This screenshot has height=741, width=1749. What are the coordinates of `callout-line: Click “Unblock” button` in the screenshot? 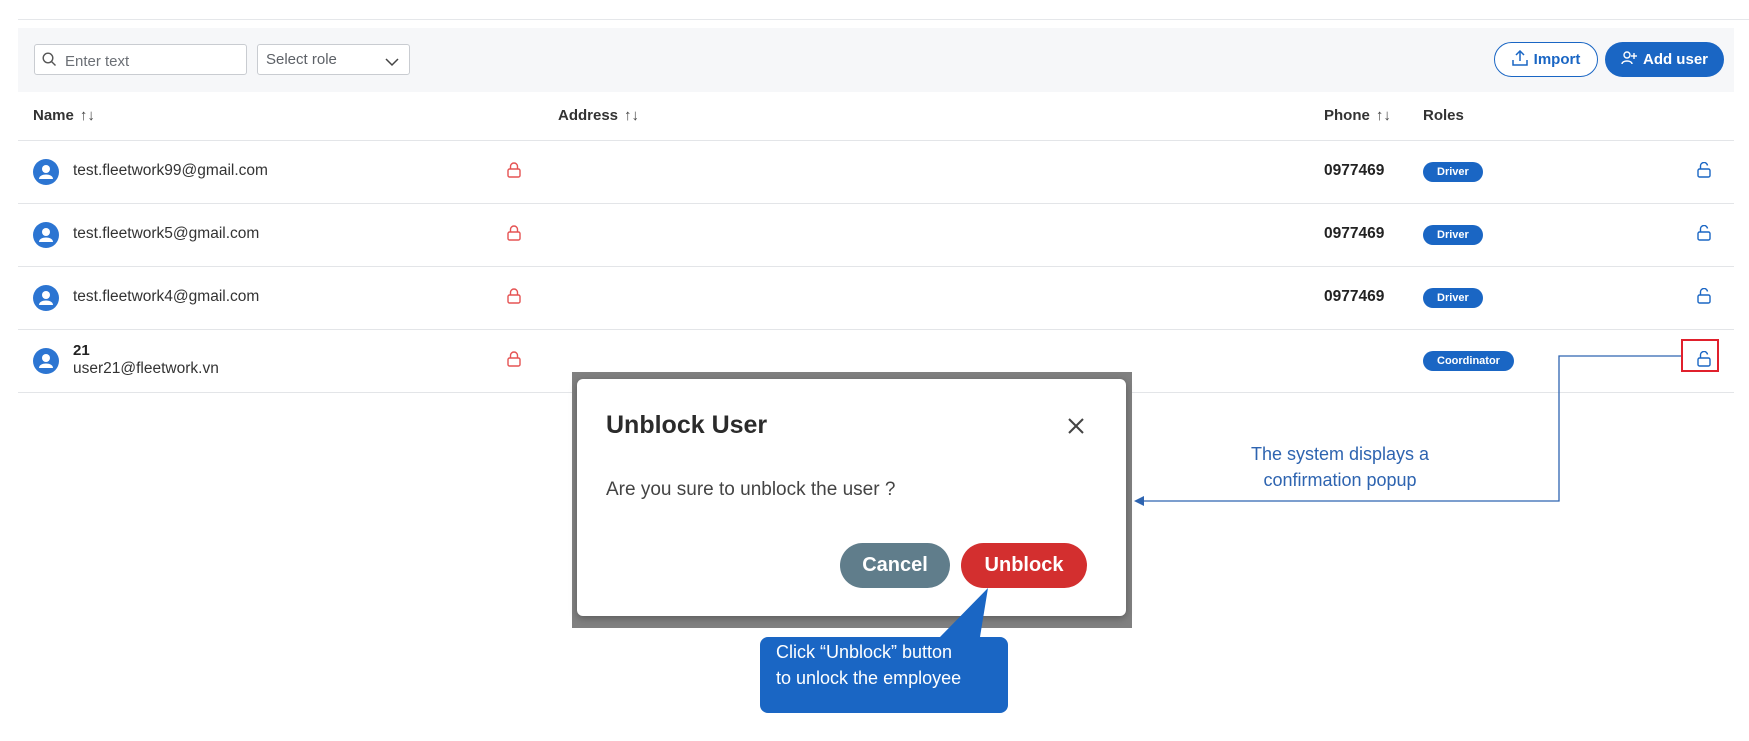 It's located at (864, 652).